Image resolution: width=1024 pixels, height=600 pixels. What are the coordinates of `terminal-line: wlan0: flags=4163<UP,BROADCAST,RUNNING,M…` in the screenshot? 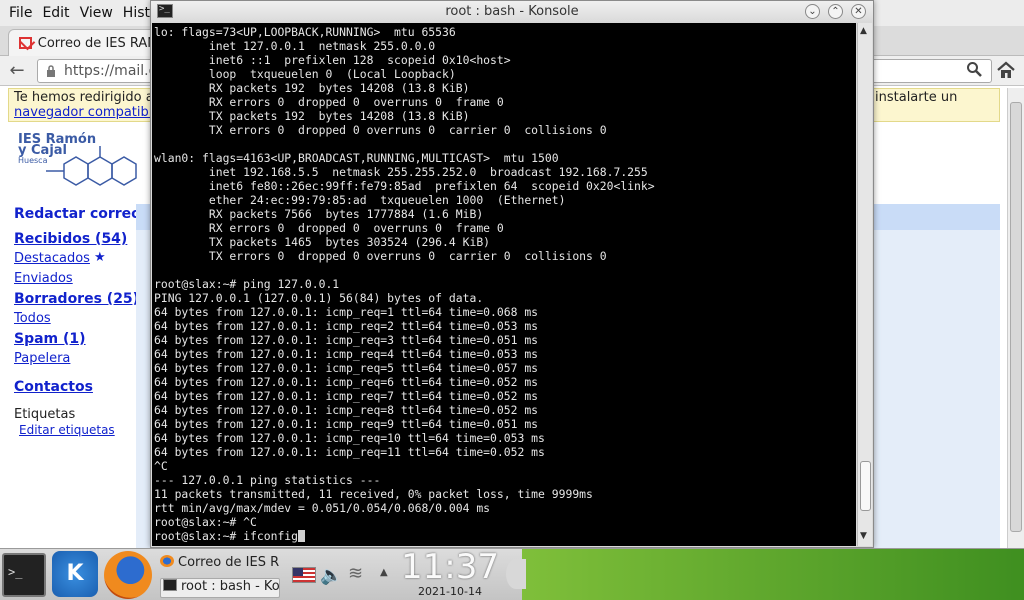 It's located at (356, 158).